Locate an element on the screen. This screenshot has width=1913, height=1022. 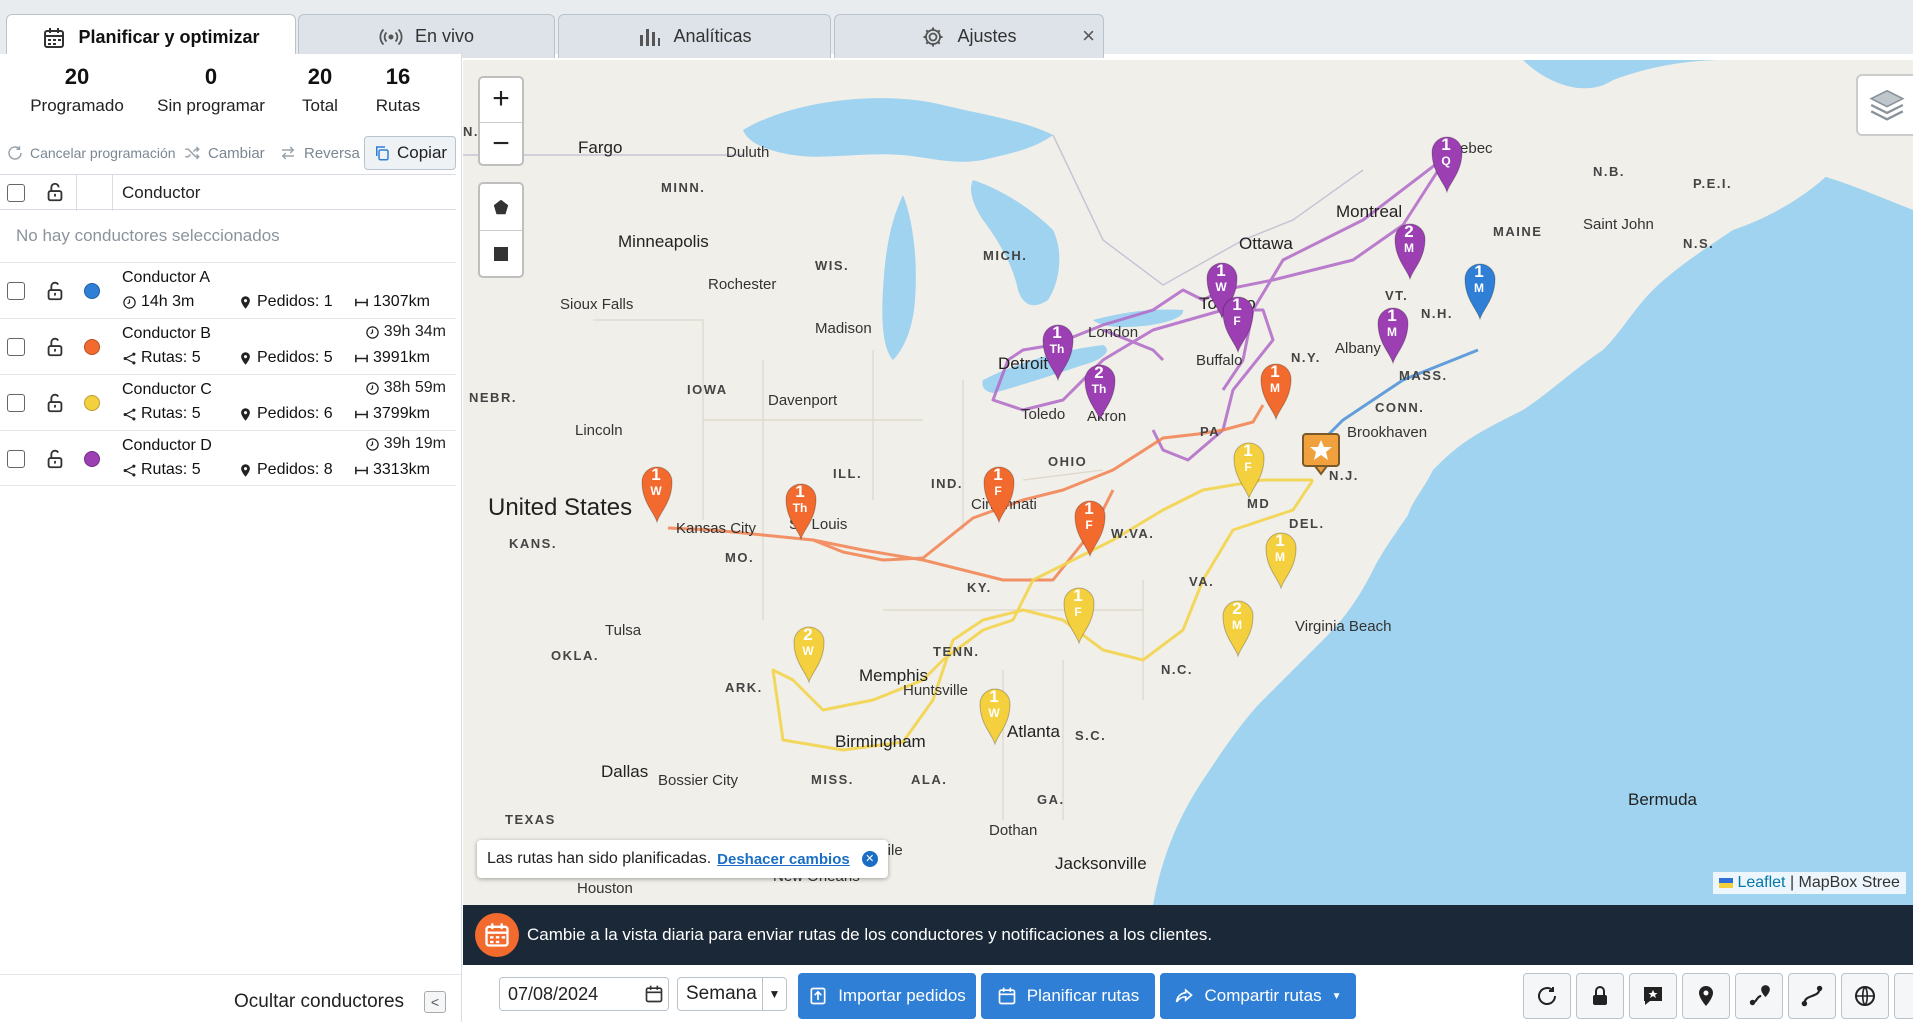
tab-live: En vivo is located at coordinates (426, 36).